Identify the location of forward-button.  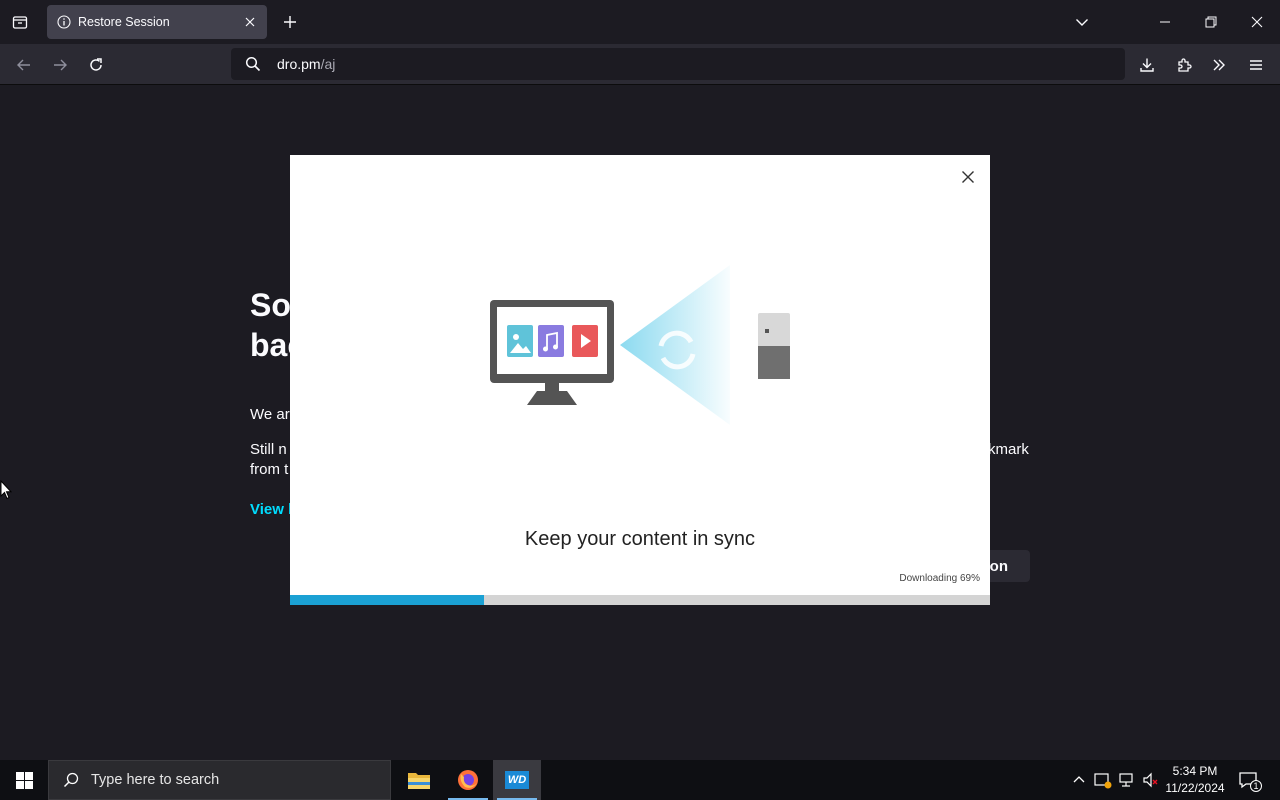
(60, 65).